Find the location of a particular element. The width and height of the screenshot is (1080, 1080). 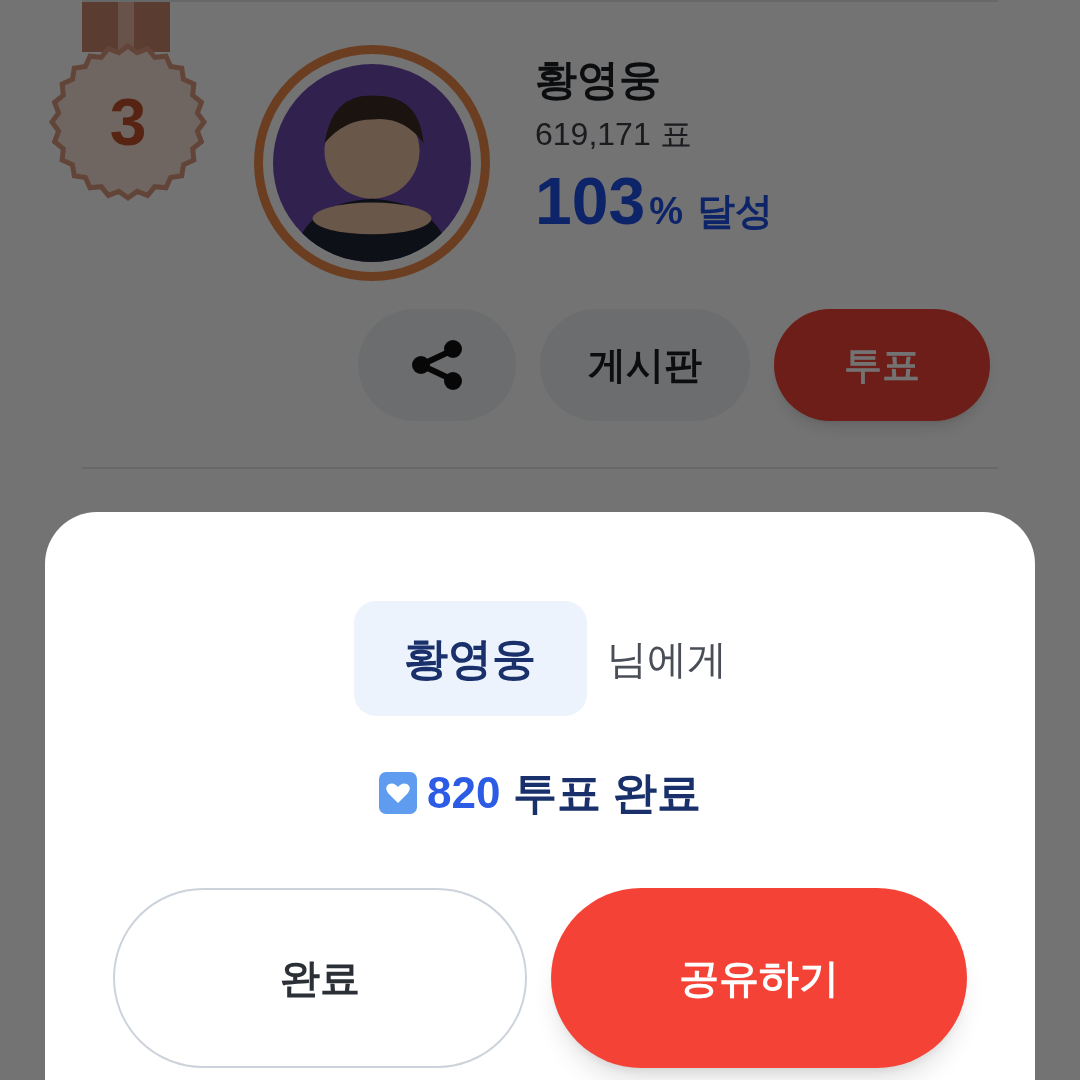

candidate-name: 황영웅 is located at coordinates (598, 80).